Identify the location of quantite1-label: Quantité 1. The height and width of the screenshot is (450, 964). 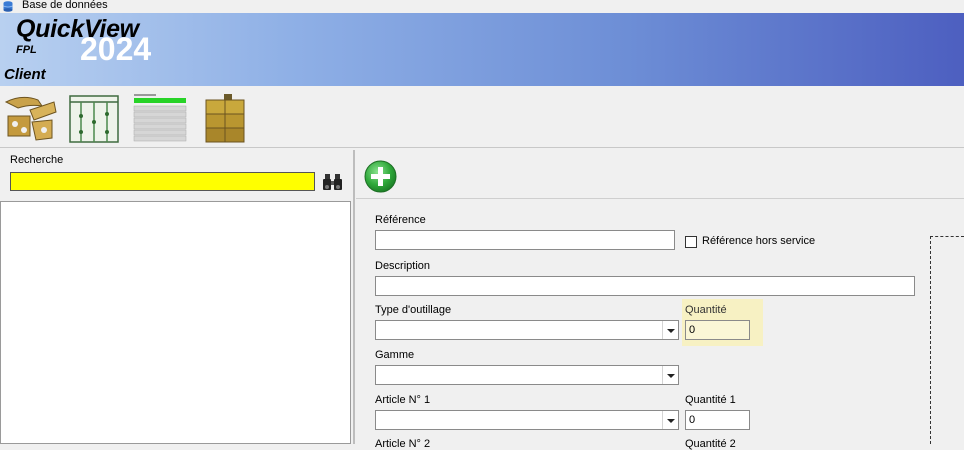
(710, 400).